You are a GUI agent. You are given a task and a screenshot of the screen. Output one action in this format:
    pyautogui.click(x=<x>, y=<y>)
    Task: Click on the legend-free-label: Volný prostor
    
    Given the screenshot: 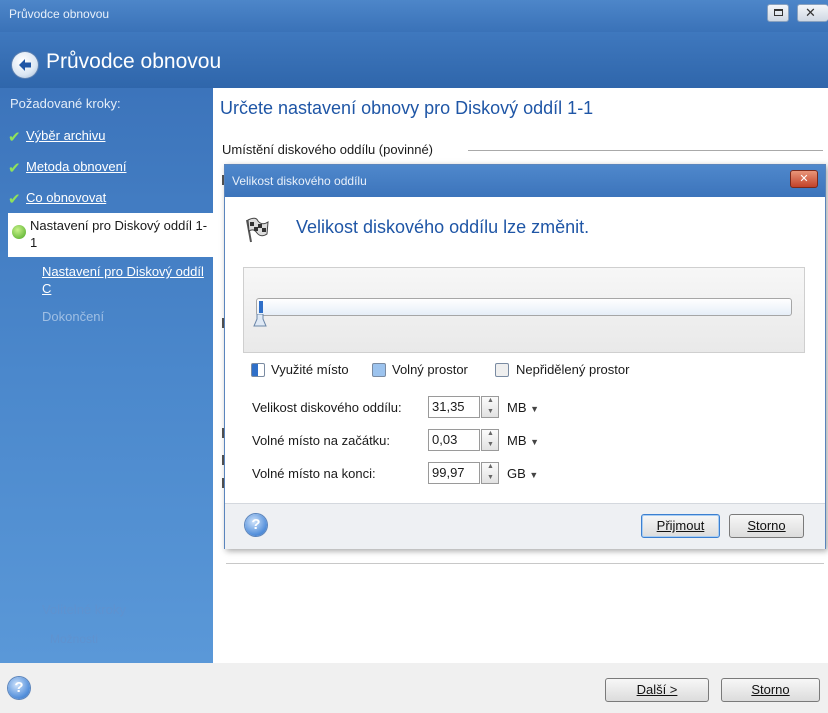 What is the action you would take?
    pyautogui.click(x=430, y=369)
    